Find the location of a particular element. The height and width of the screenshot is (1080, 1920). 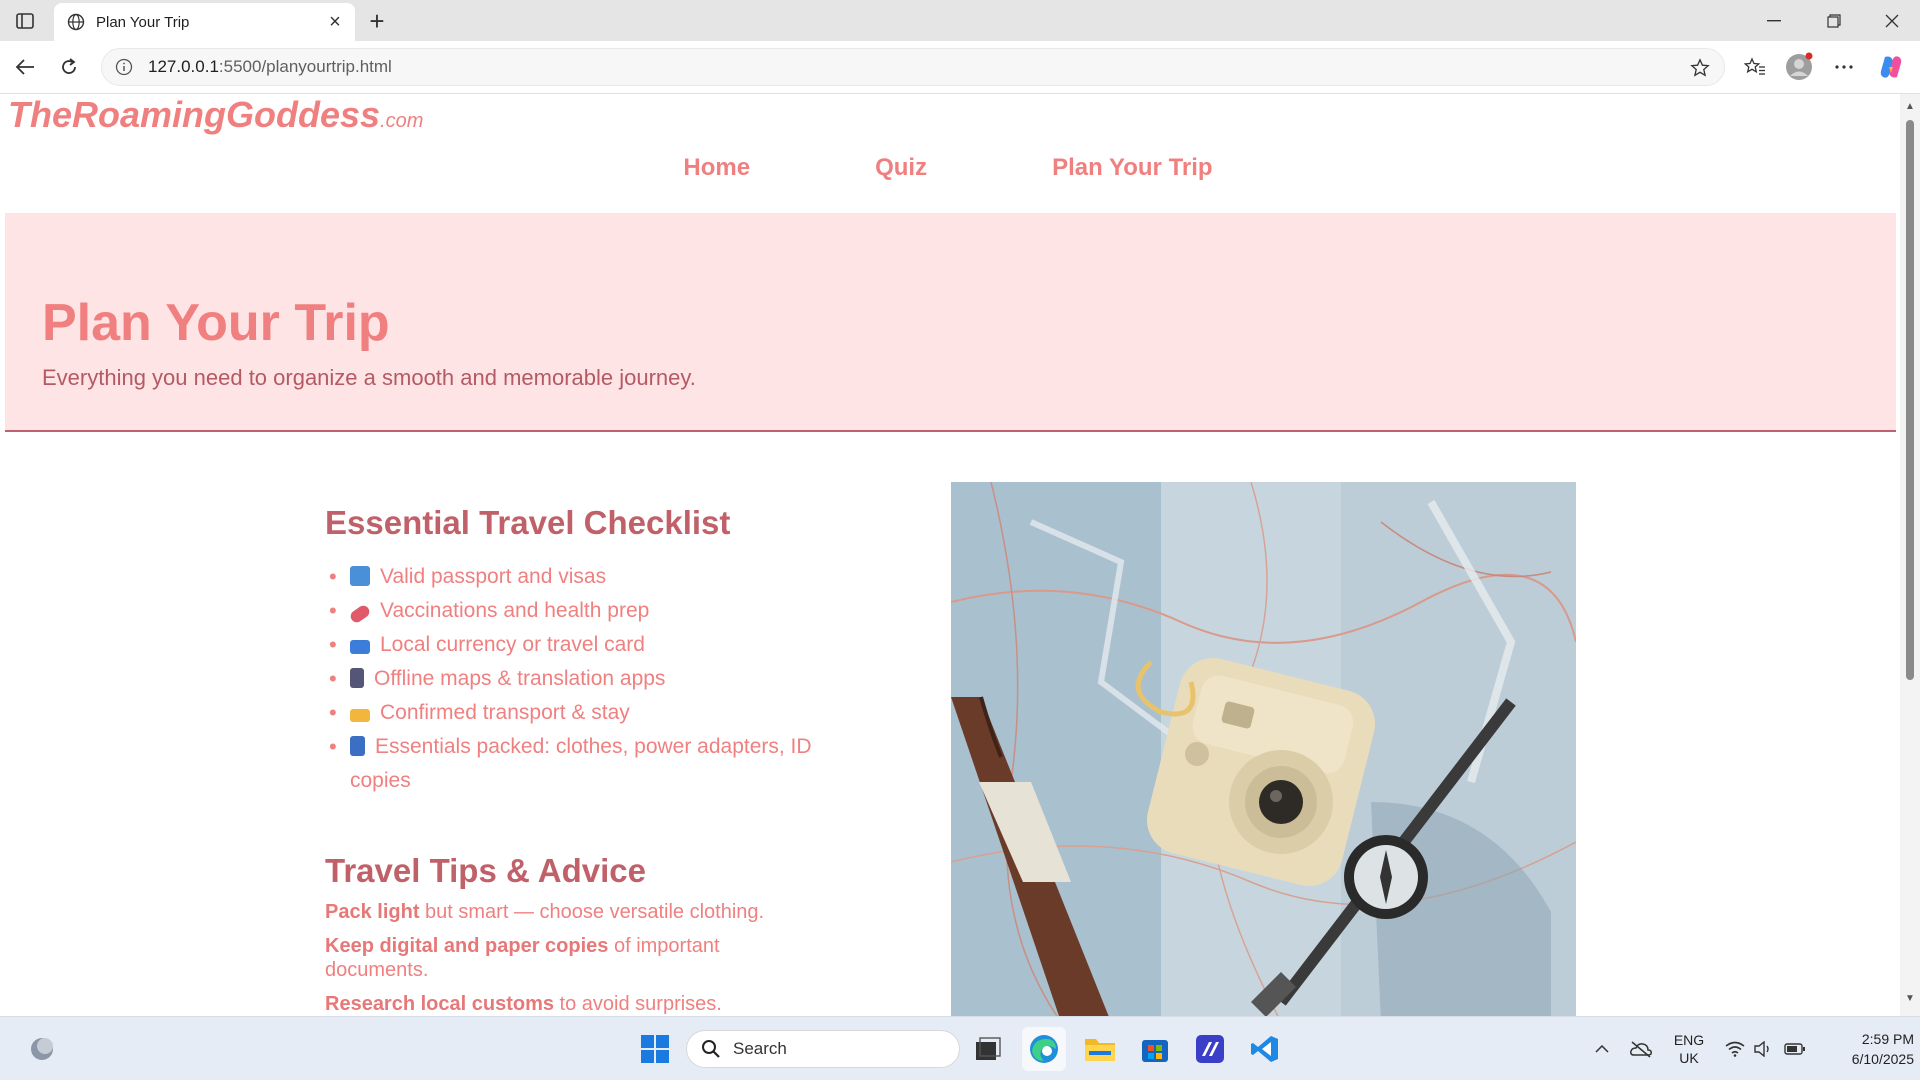

scrollbar-thumb is located at coordinates (1910, 400).